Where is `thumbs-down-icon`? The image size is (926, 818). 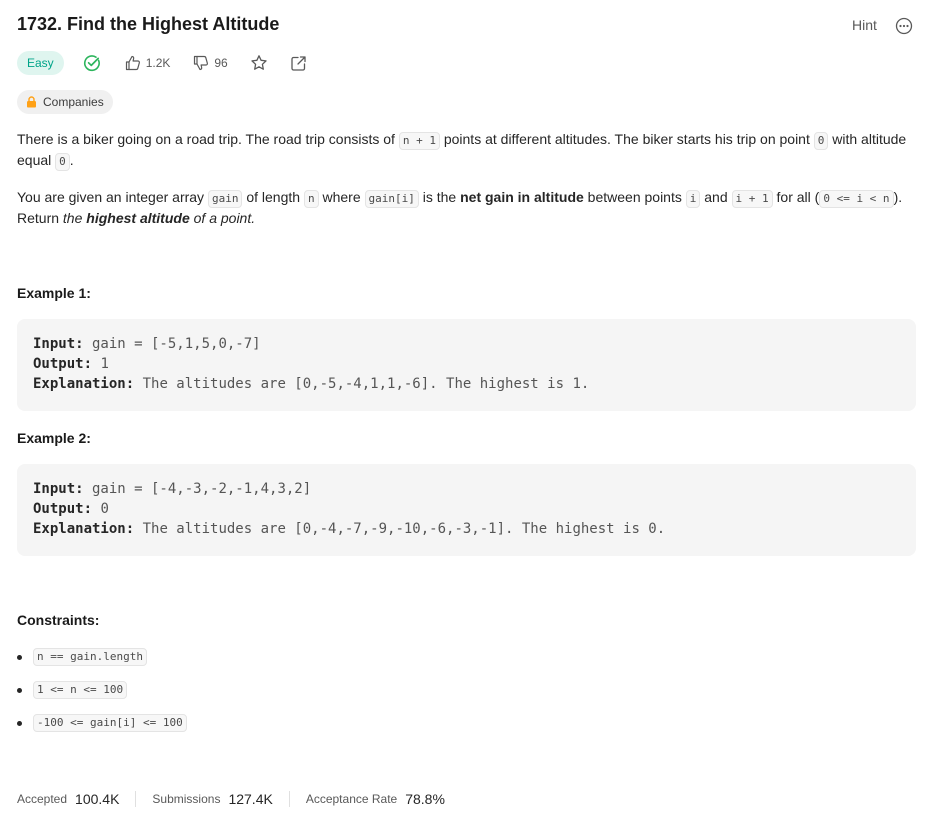 thumbs-down-icon is located at coordinates (201, 63).